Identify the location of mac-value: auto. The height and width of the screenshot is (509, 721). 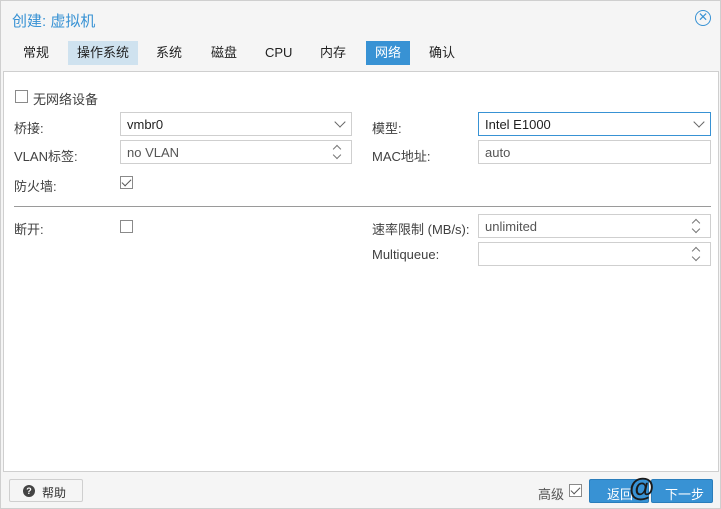
(498, 152).